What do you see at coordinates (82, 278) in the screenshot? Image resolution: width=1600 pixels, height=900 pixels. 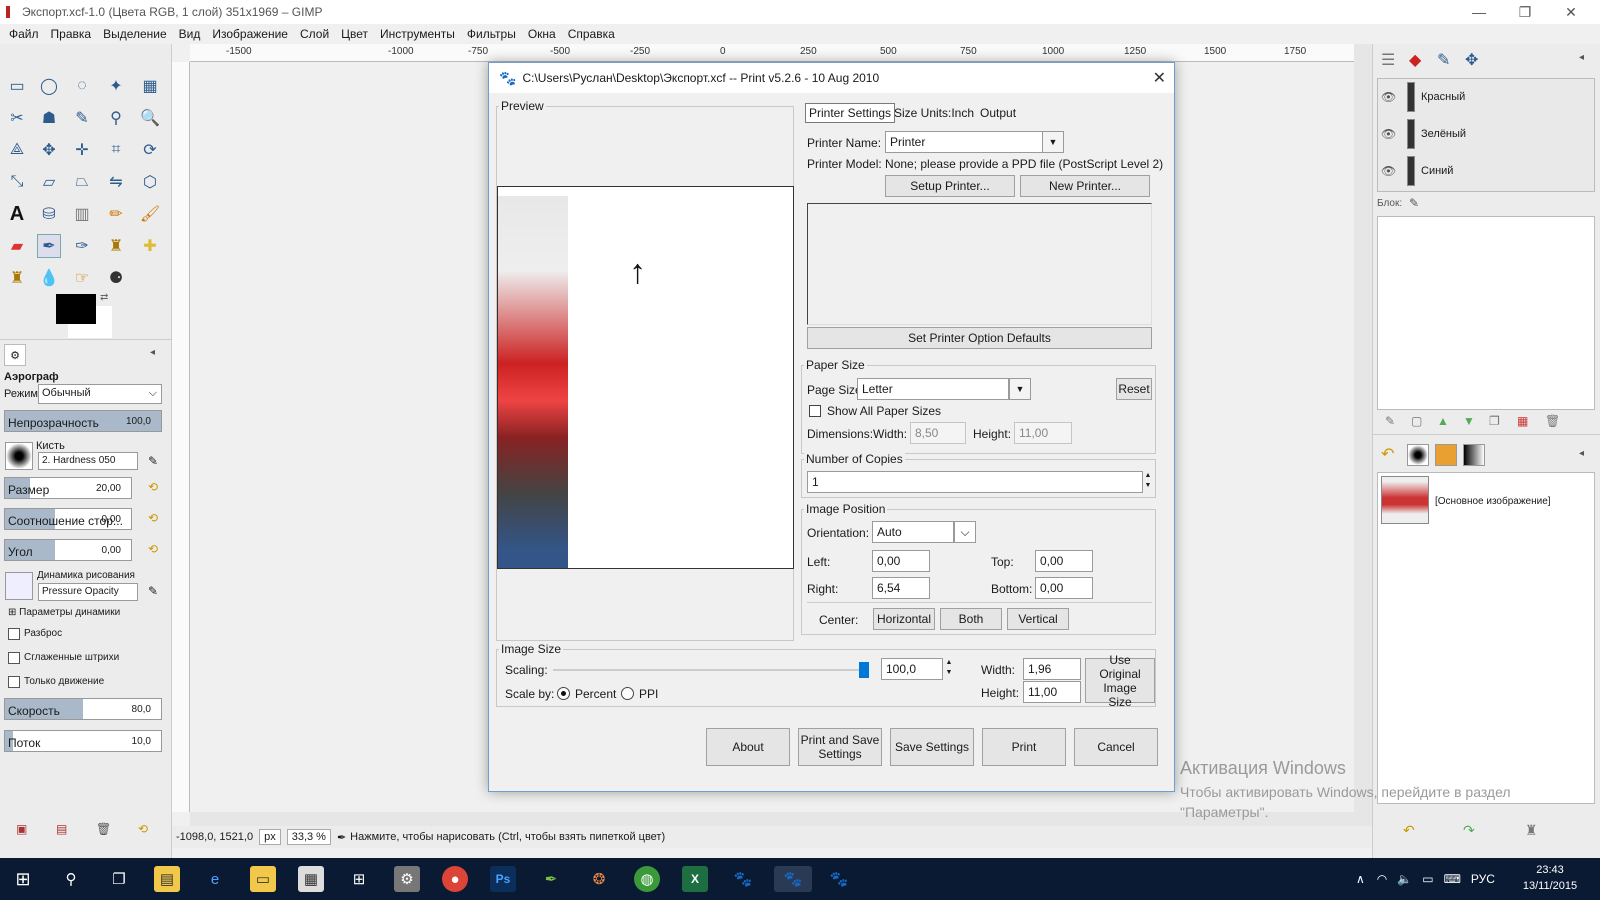 I see `smudge-icon: ☞` at bounding box center [82, 278].